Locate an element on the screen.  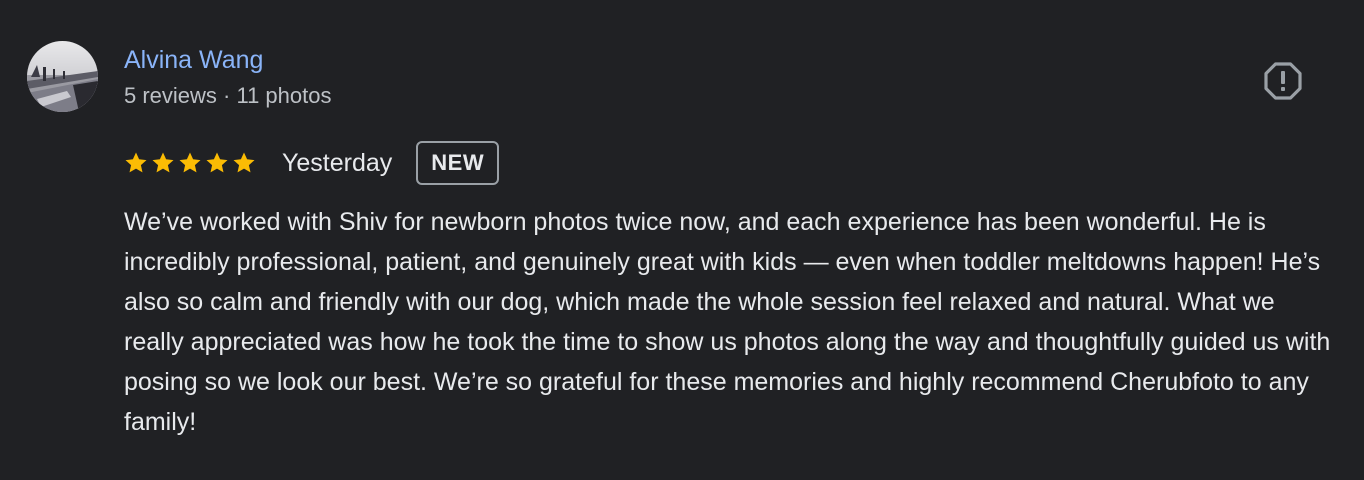
profile-photo-icon is located at coordinates (62, 76).